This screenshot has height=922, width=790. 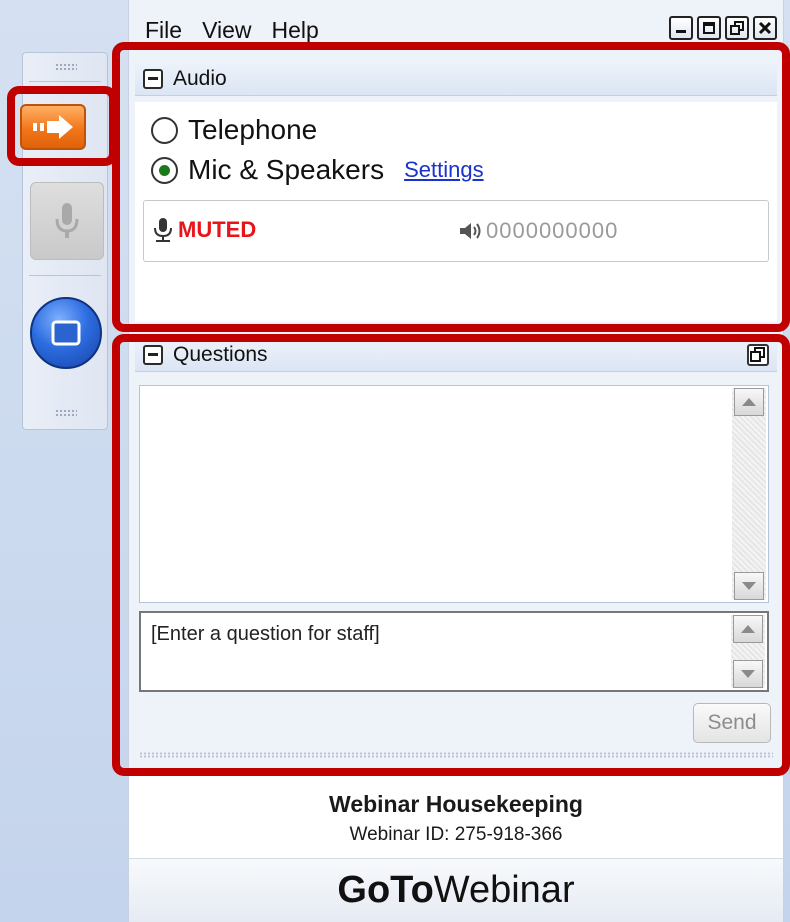 What do you see at coordinates (287, 30) in the screenshot?
I see `menu-help: Help` at bounding box center [287, 30].